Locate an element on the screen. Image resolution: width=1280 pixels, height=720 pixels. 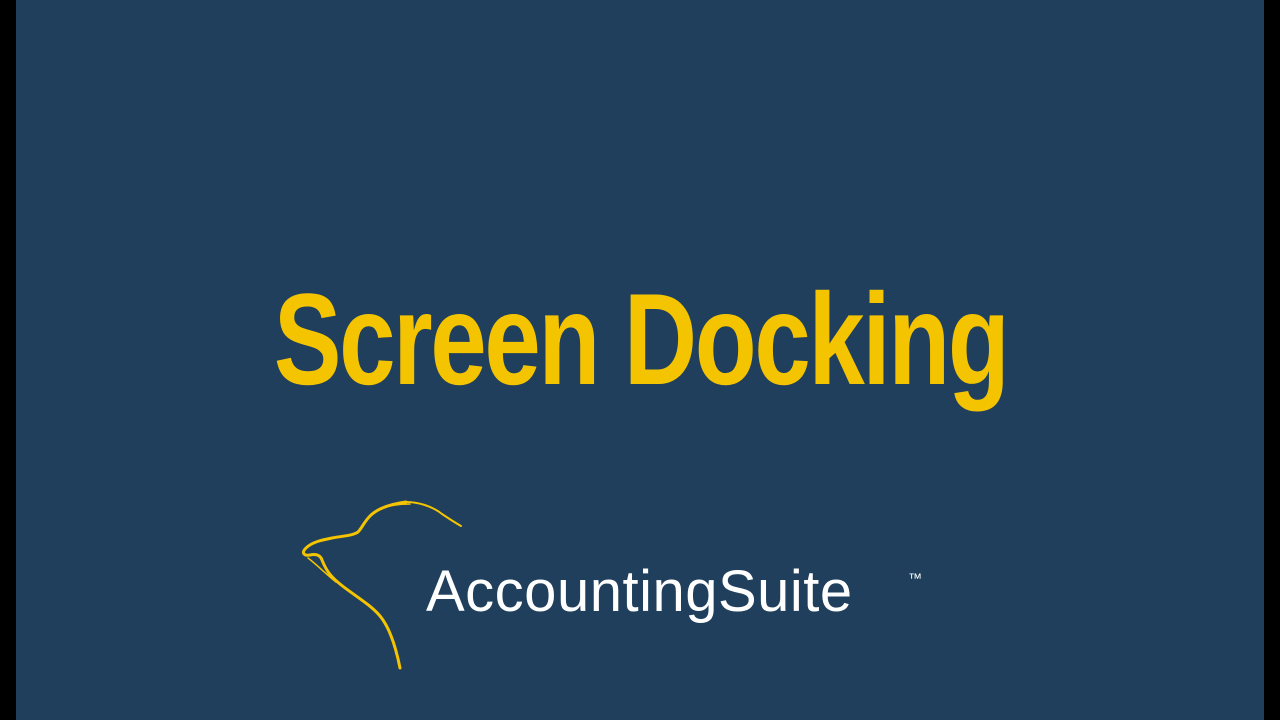
trademark-symbol: ™ is located at coordinates (915, 578).